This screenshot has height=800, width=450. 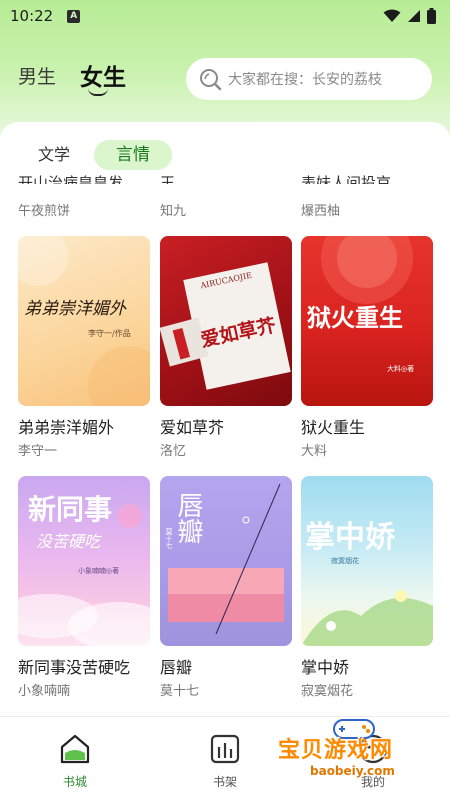 I want to click on book-card: 掌中娇 寂寞烟花 掌中娇 寂寞烟花, so click(x=367, y=587).